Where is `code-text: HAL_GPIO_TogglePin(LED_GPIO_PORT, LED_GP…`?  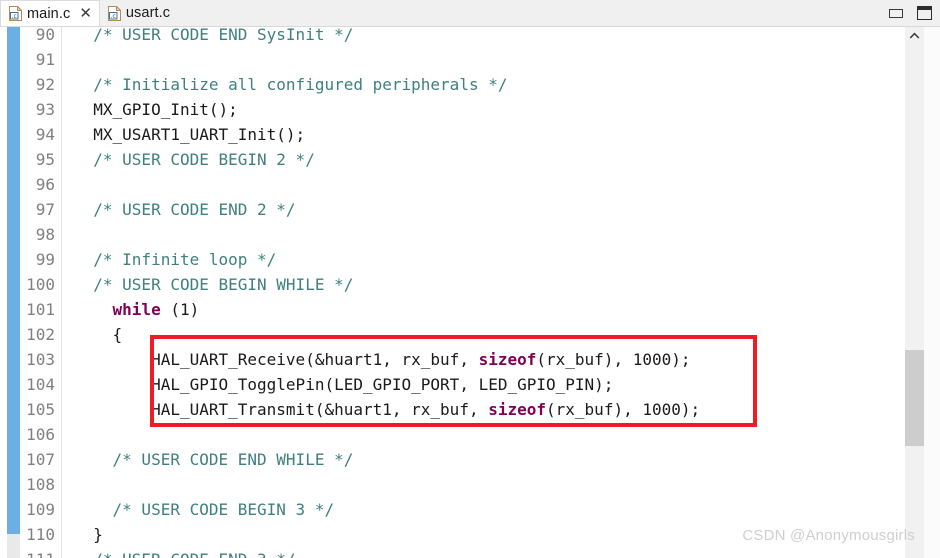 code-text: HAL_GPIO_TogglePin(LED_GPIO_PORT, LED_GP… is located at coordinates (344, 384).